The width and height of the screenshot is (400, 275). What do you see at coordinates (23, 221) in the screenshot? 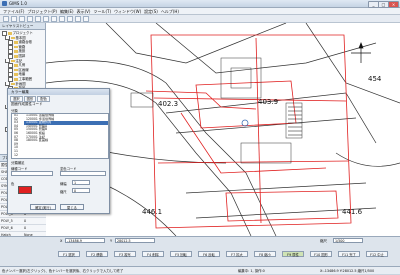
I see `property-row: POLY_5 0` at bounding box center [23, 221].